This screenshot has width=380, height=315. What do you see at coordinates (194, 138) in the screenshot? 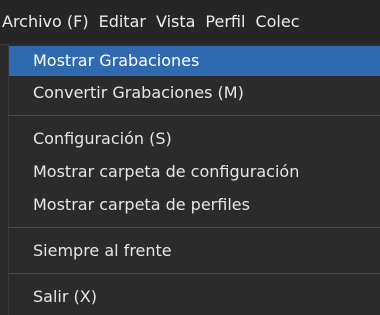
I see `menu-item-configuracion: Configuración (S)` at bounding box center [194, 138].